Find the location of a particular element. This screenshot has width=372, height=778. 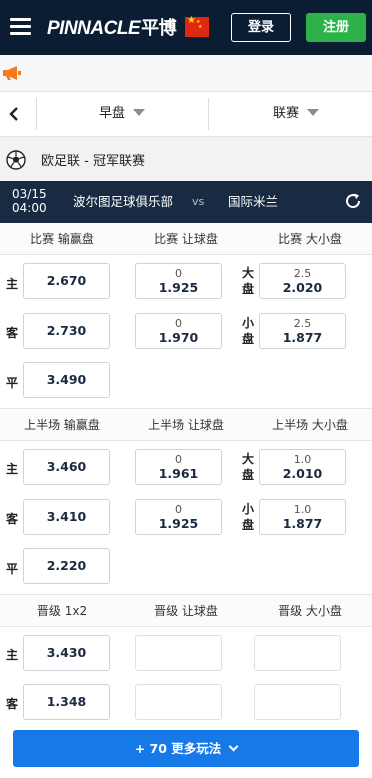

odds-value: 2.730 is located at coordinates (66, 330).